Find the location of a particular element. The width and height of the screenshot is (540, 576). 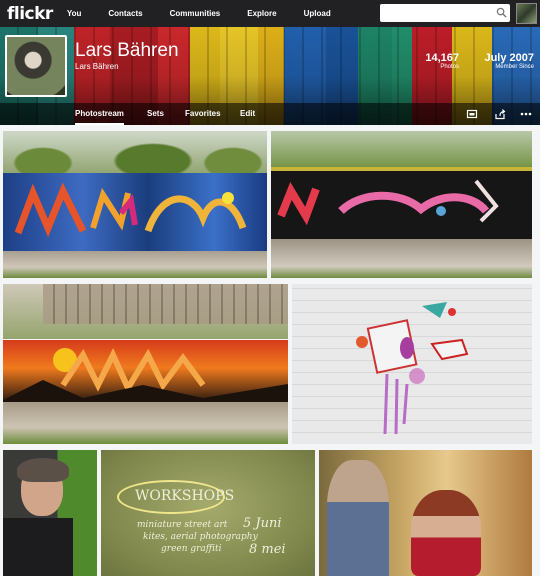

flickr-logo: flickr is located at coordinates (30, 14).